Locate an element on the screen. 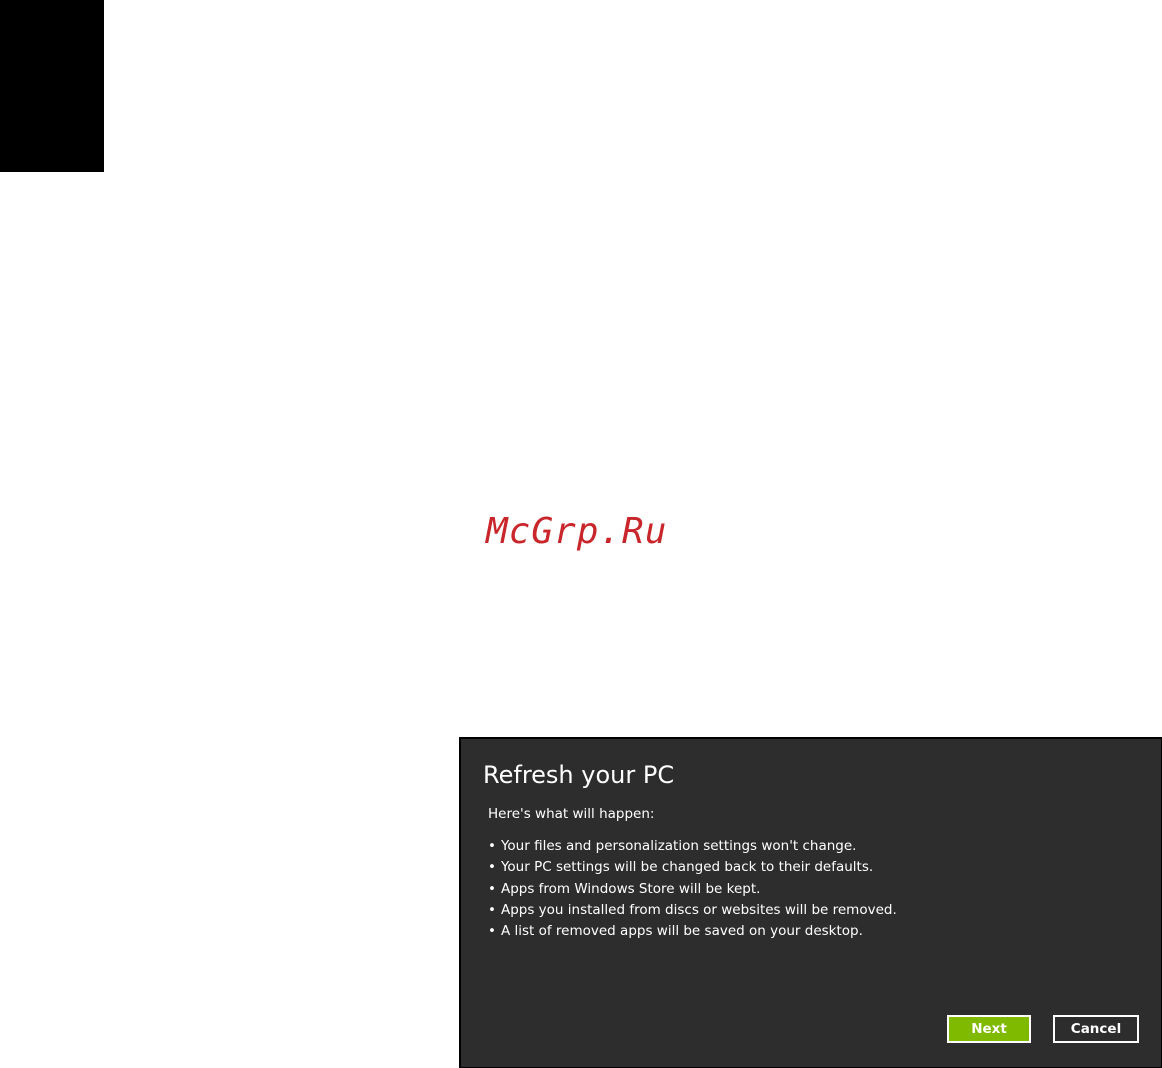 This screenshot has width=1162, height=1068. list-item-text: Apps from Windows Store will be kept. is located at coordinates (630, 888).